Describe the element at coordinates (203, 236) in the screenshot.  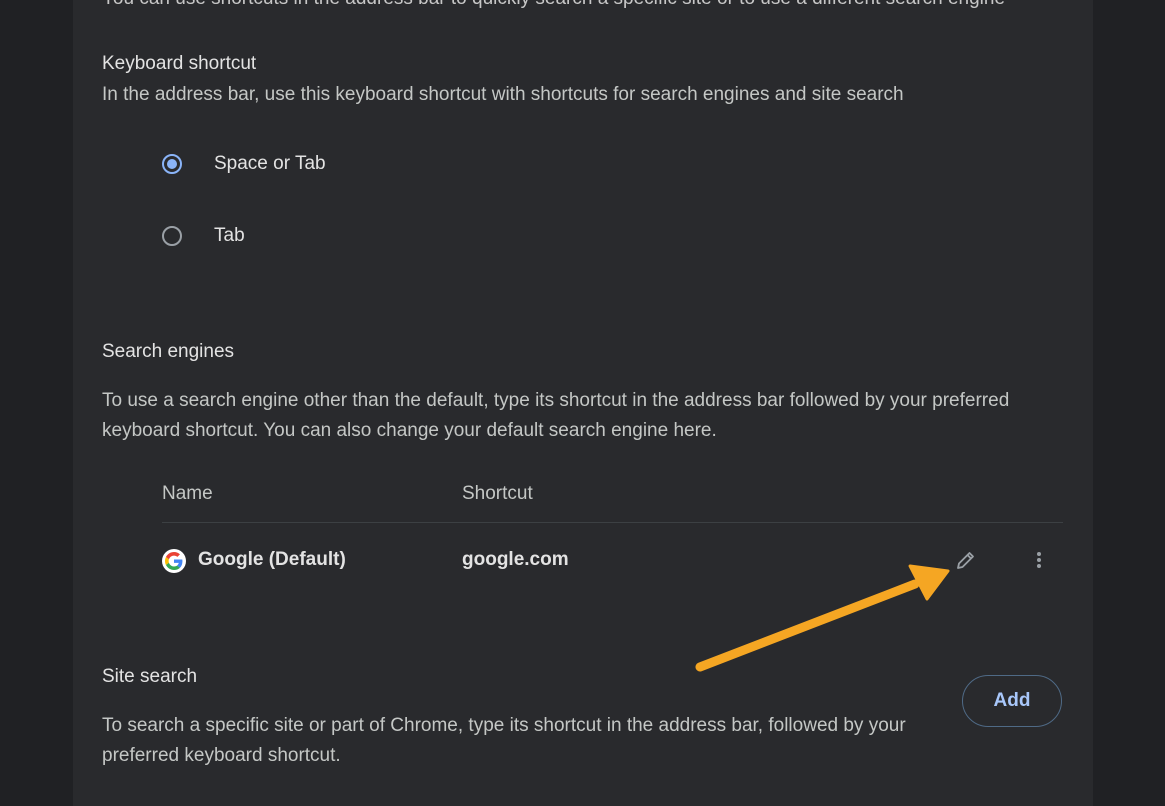
I see `radio-tab: Tab` at that location.